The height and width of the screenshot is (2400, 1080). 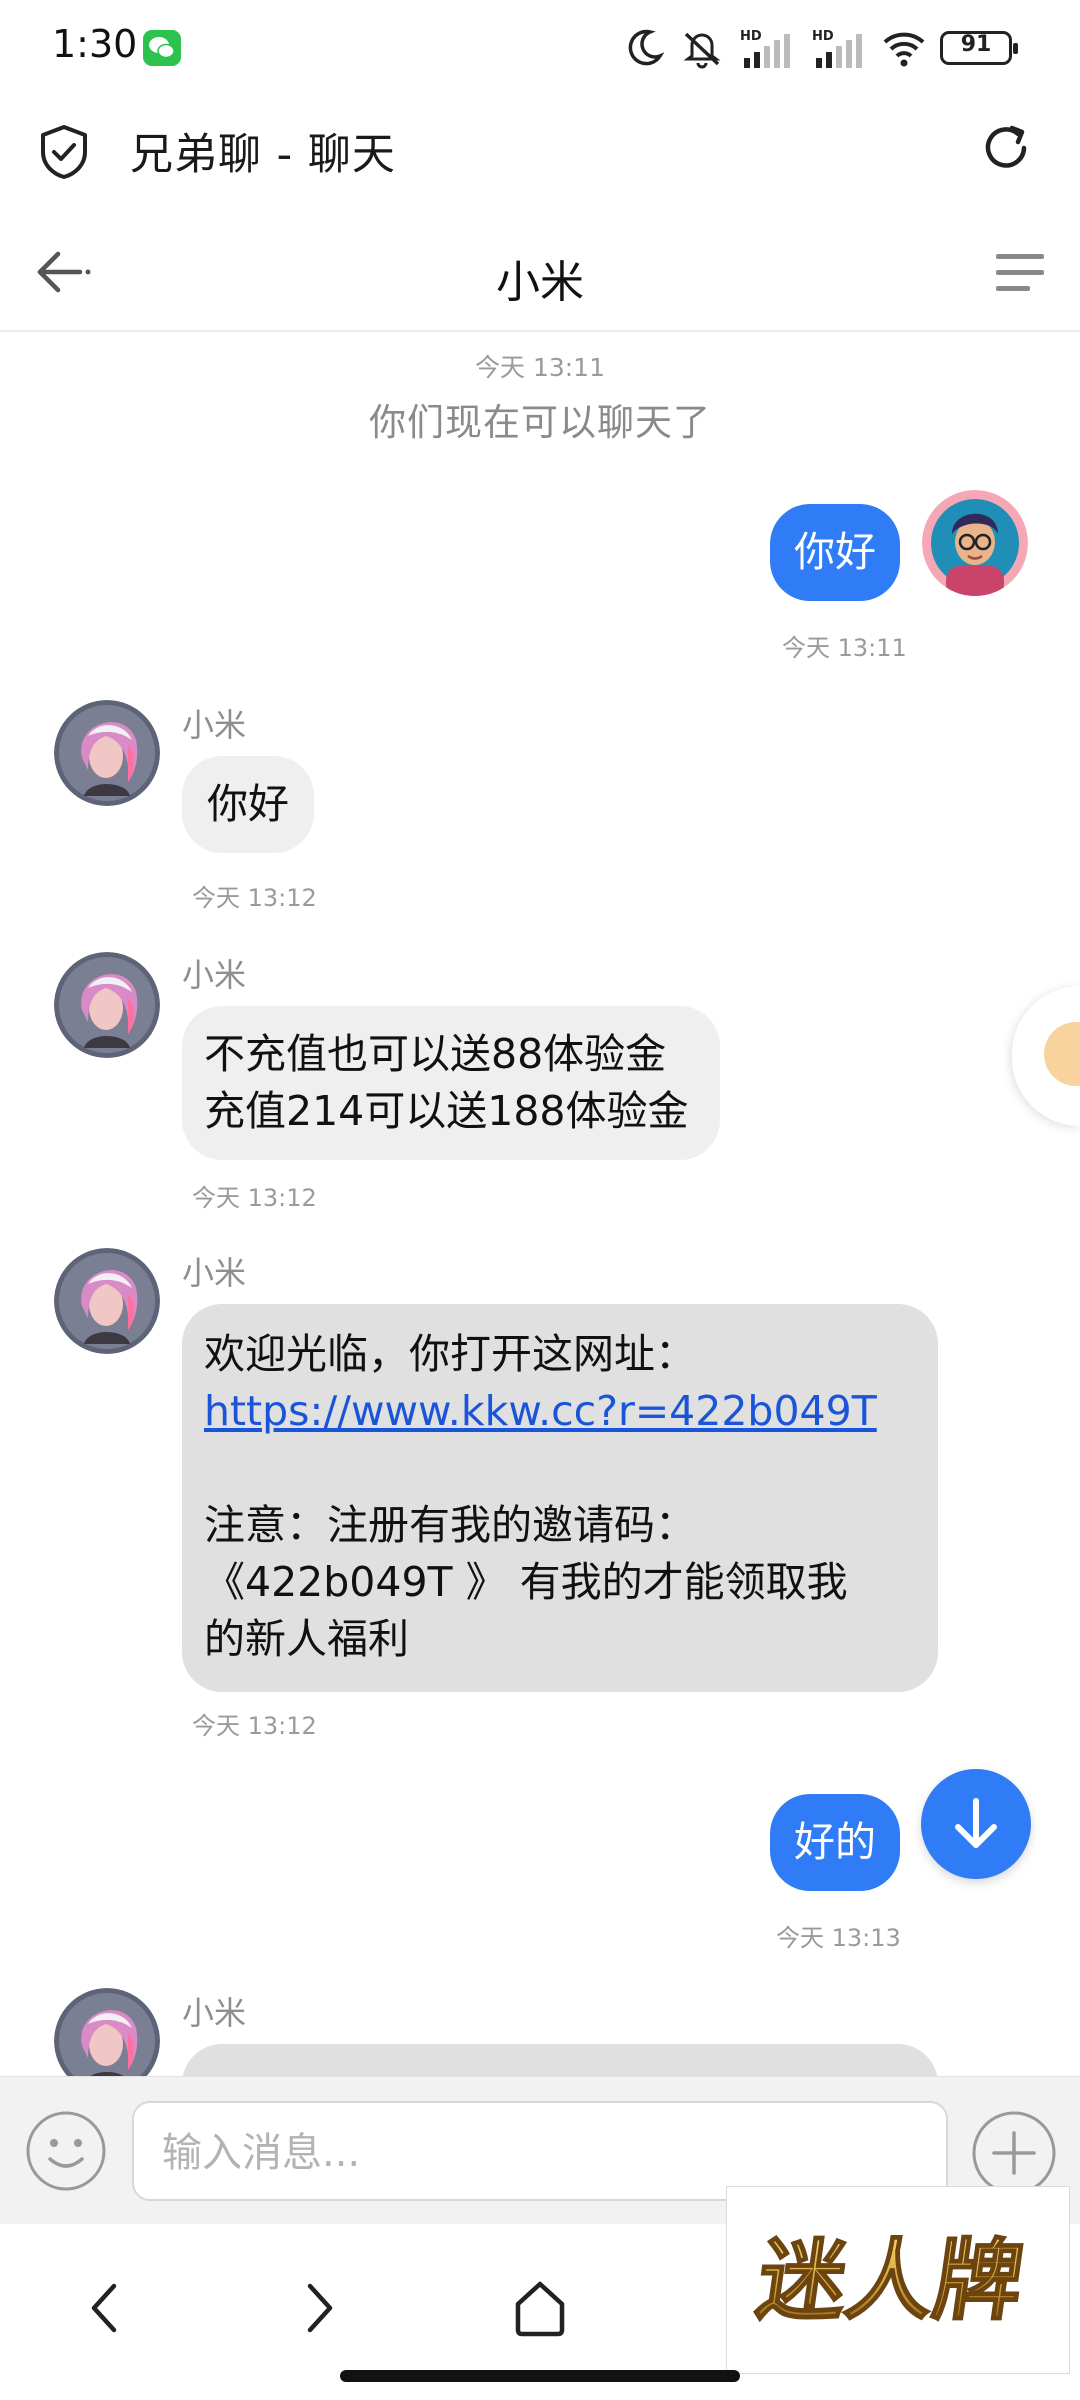 I want to click on message-bubble-outgoing: 你好, so click(x=835, y=552).